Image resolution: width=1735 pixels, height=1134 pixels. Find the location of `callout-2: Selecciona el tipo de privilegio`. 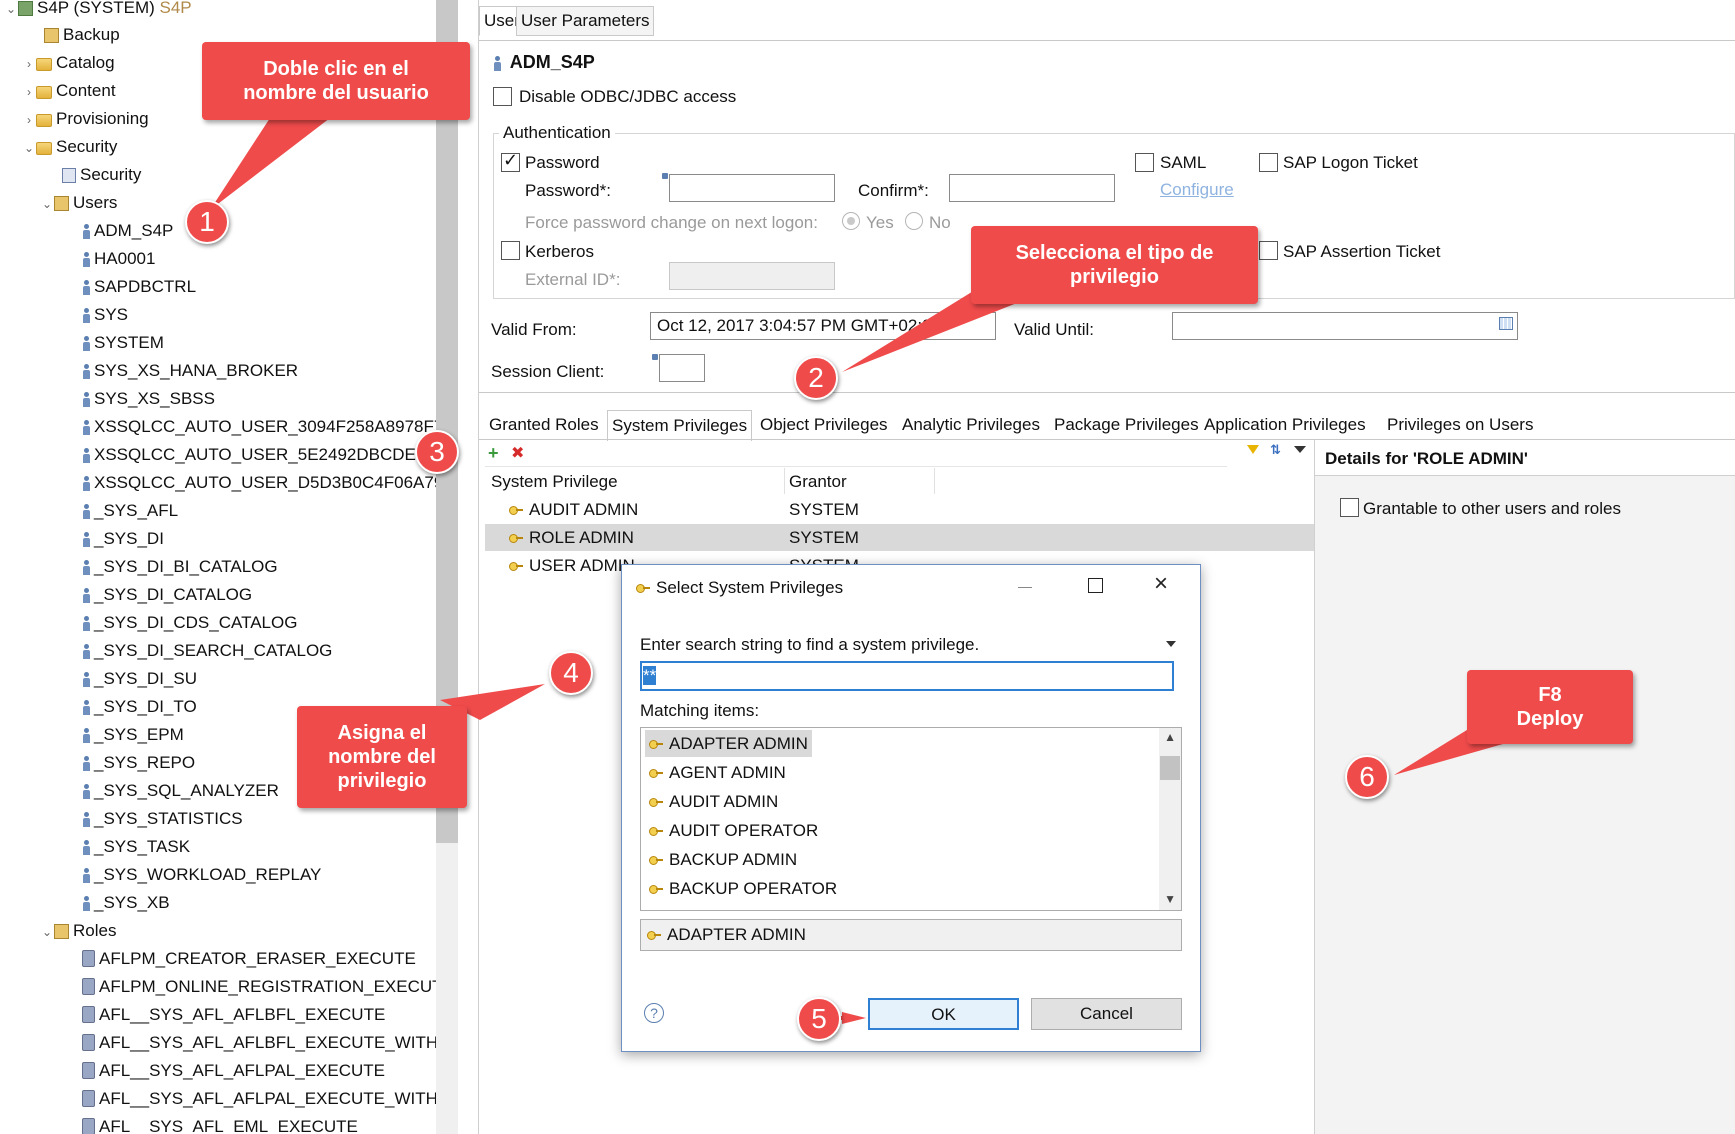

callout-2: Selecciona el tipo de privilegio is located at coordinates (1114, 265).